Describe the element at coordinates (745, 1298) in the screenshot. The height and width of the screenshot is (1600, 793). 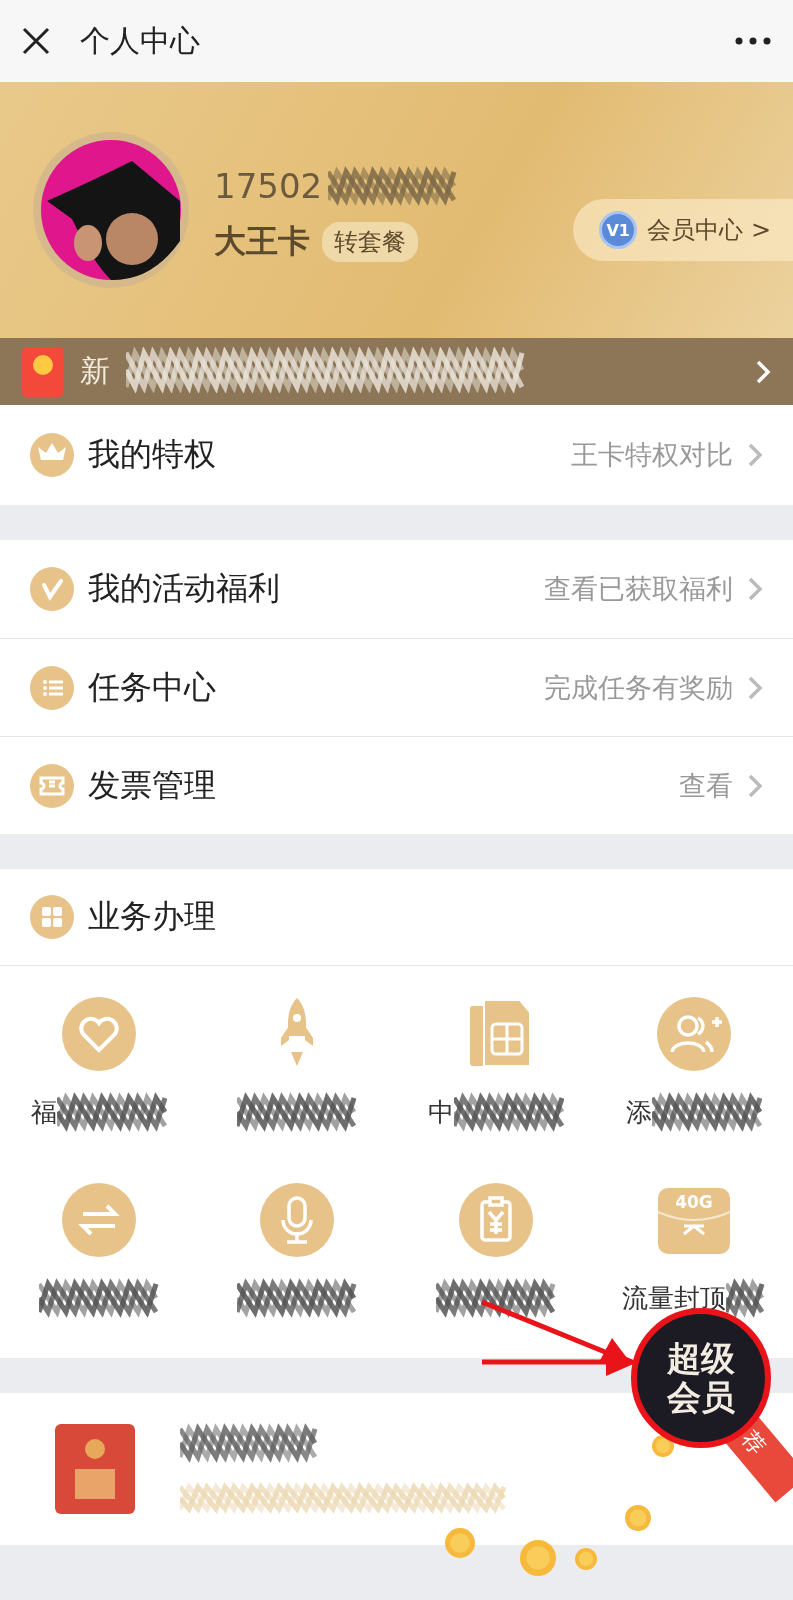
I see `redaction-scribble` at that location.